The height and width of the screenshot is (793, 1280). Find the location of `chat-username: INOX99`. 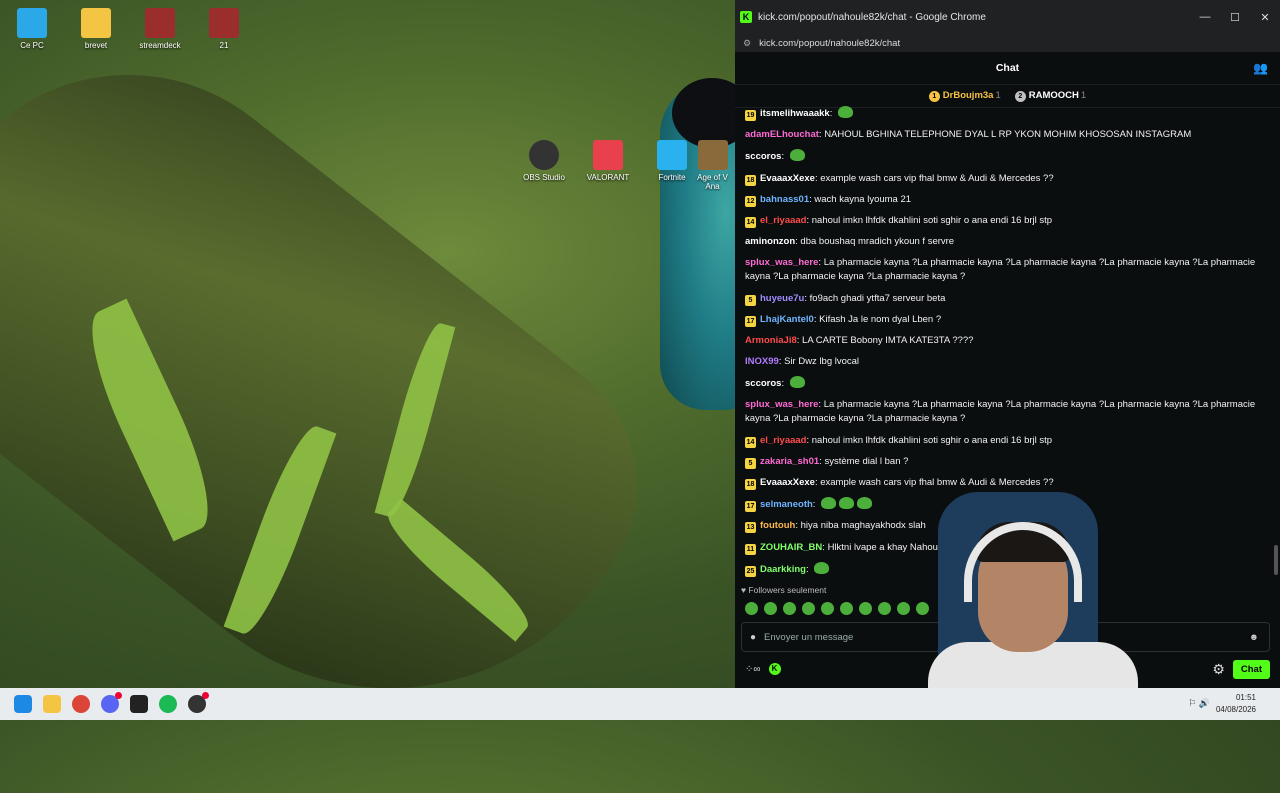

chat-username: INOX99 is located at coordinates (762, 361).